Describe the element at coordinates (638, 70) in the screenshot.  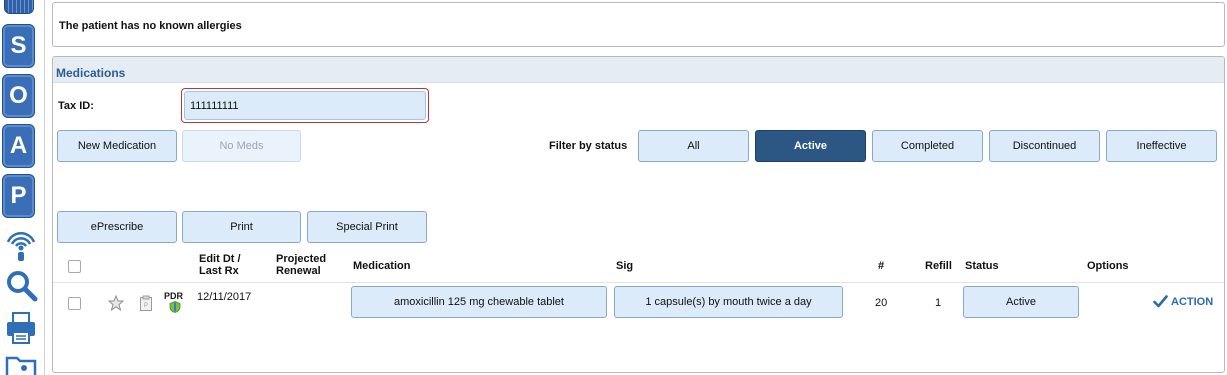
I see `medications-header: Medications` at that location.